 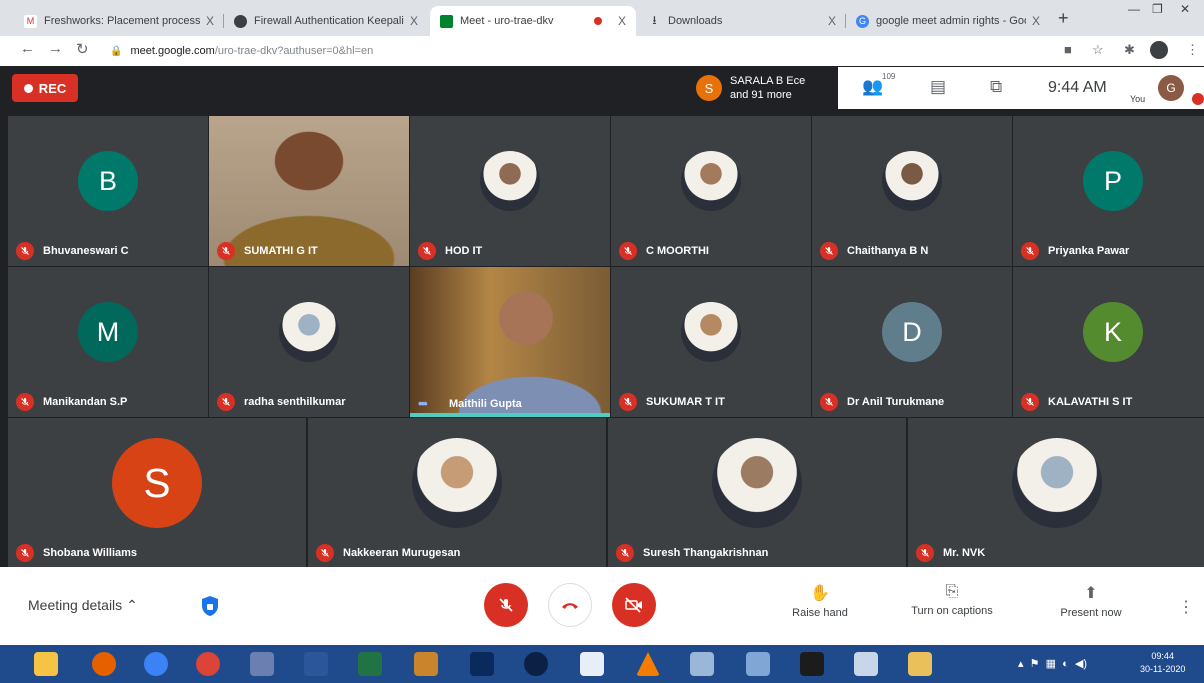 I want to click on dev-cpp-icon, so click(x=482, y=664).